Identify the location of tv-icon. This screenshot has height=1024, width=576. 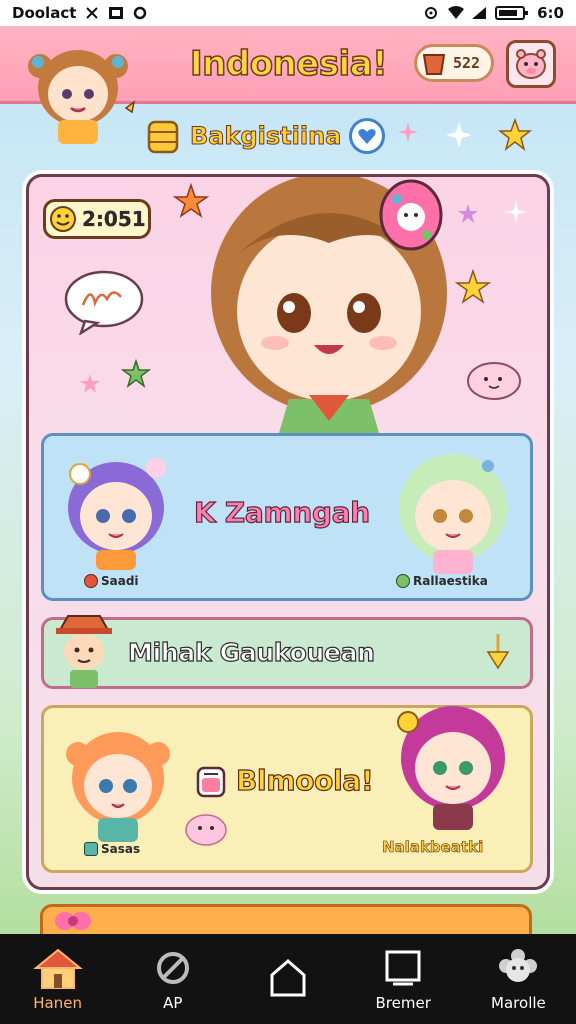
(403, 968).